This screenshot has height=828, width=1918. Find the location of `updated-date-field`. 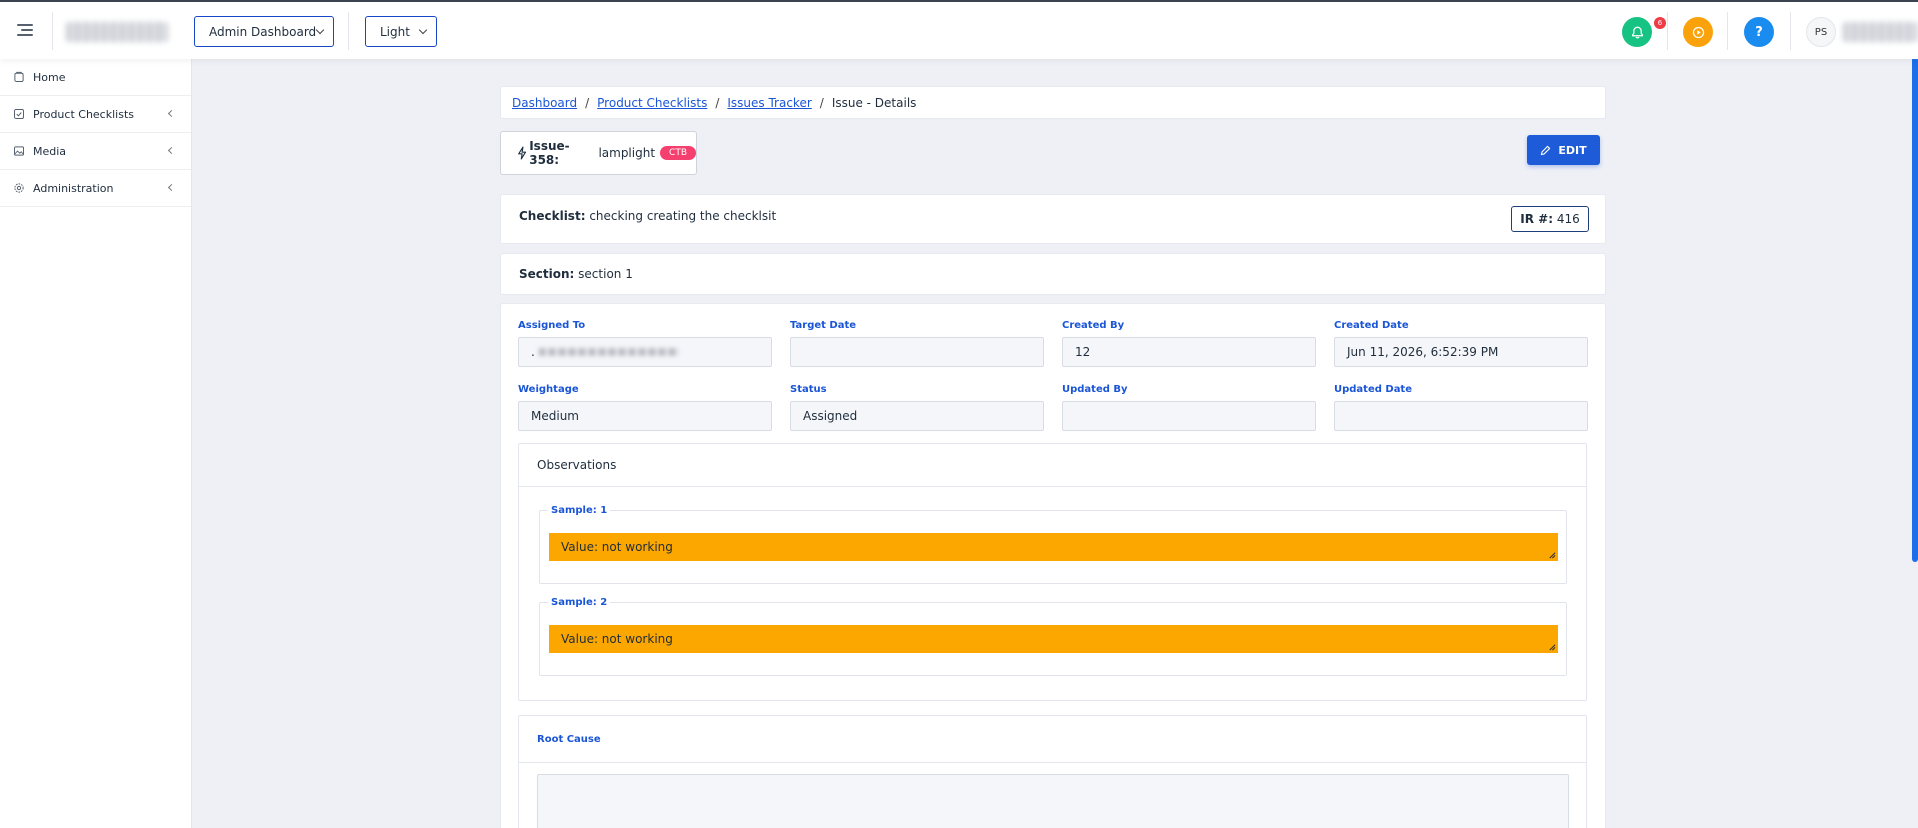

updated-date-field is located at coordinates (1461, 416).